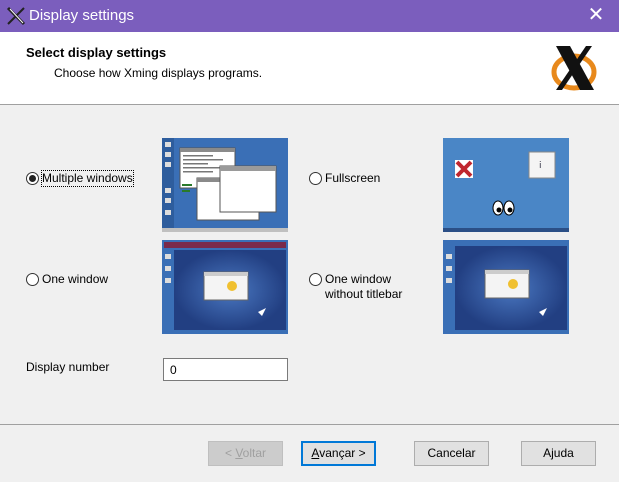  I want to click on radio-label-multiple-windows: Multiple windows, so click(87, 178).